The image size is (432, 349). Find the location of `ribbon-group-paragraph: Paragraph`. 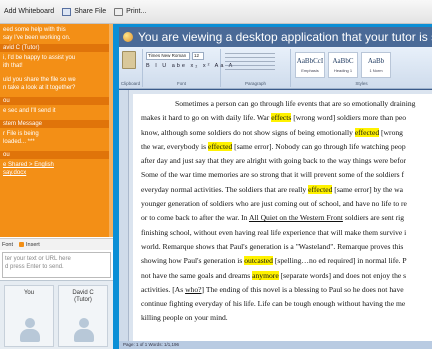

ribbon-group-paragraph: Paragraph is located at coordinates (256, 68).